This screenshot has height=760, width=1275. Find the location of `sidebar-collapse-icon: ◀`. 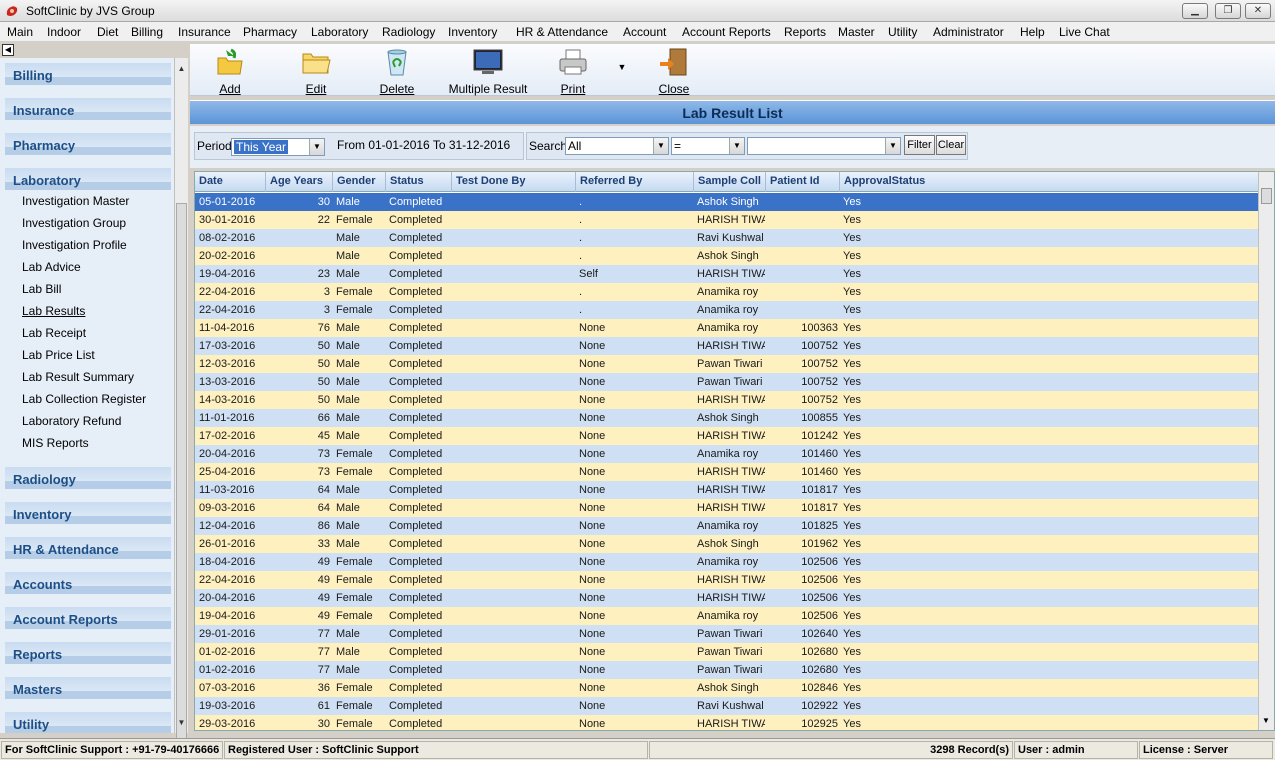

sidebar-collapse-icon: ◀ is located at coordinates (8, 50).